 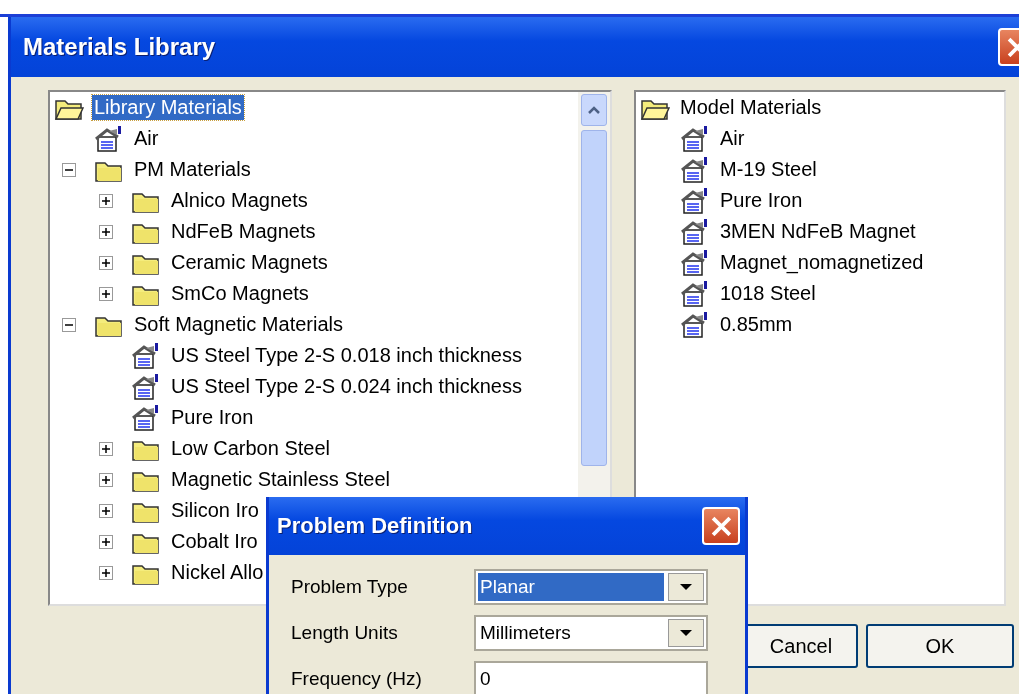 I want to click on close-icon, so click(x=721, y=526).